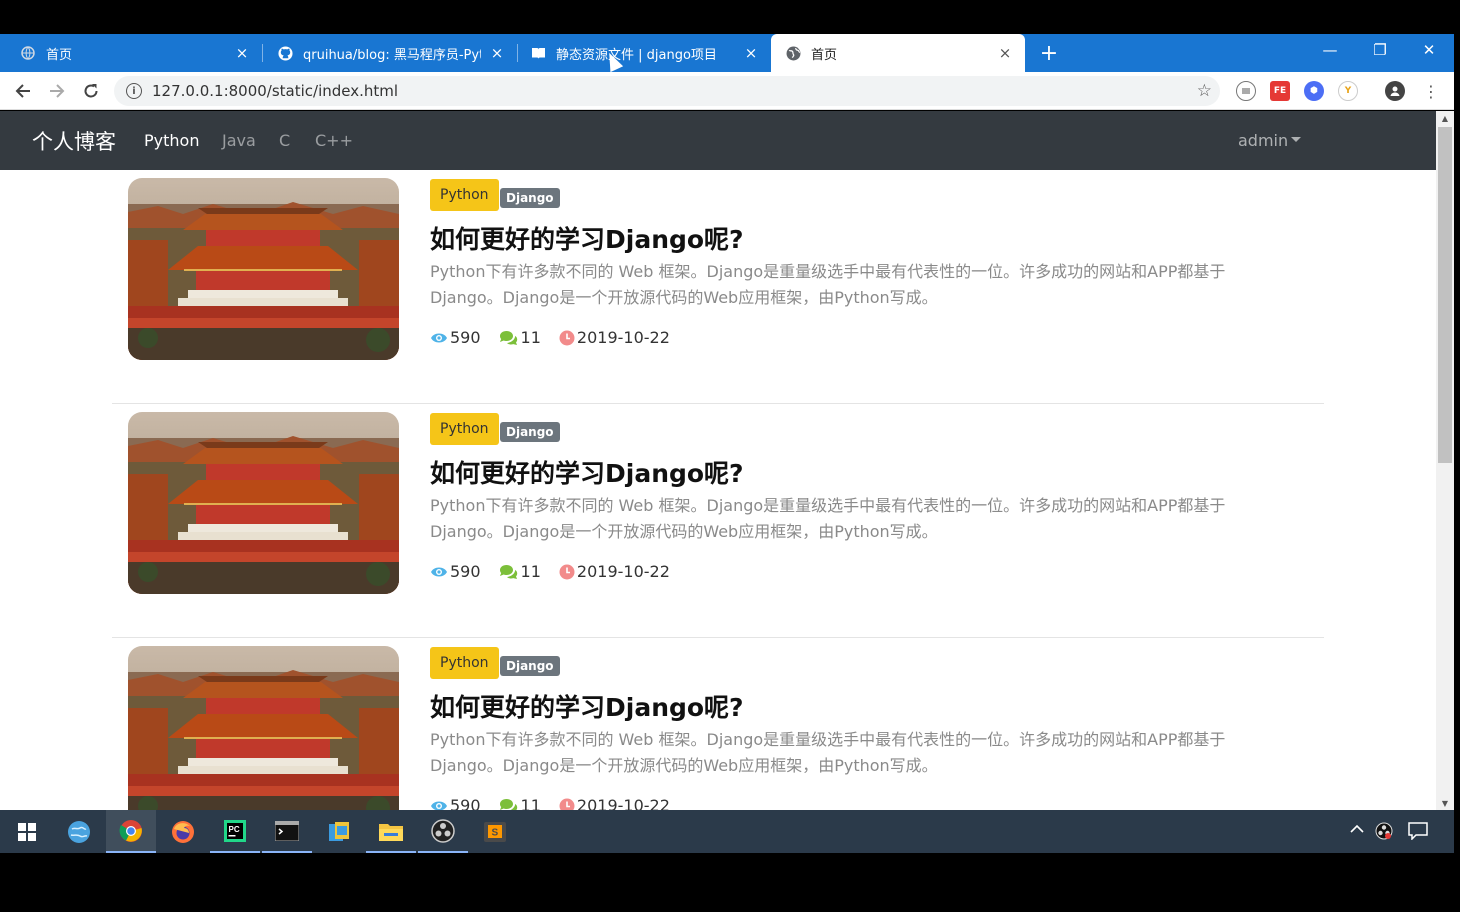  What do you see at coordinates (530, 803) in the screenshot?
I see `comment-count-value: 11` at bounding box center [530, 803].